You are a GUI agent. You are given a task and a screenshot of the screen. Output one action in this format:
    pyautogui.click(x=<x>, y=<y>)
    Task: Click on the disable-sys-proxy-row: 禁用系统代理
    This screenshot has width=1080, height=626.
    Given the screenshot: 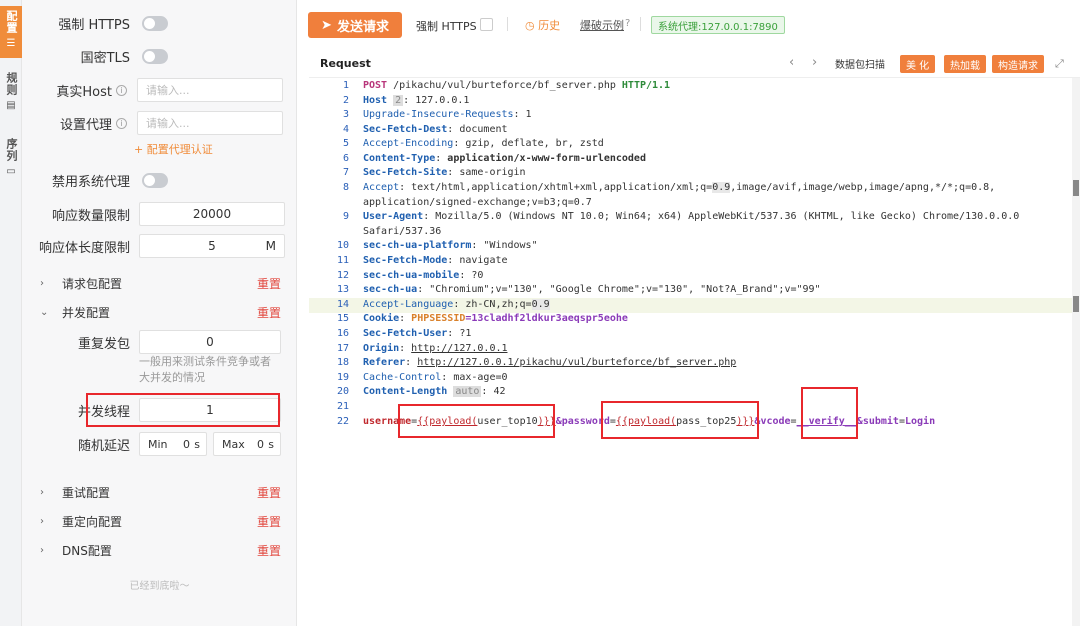 What is the action you would take?
    pyautogui.click(x=159, y=180)
    